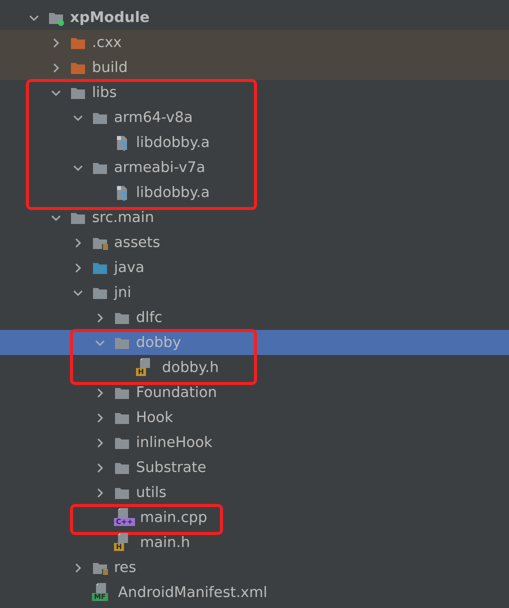  Describe the element at coordinates (254, 42) in the screenshot. I see `tree-item: .cxx` at that location.